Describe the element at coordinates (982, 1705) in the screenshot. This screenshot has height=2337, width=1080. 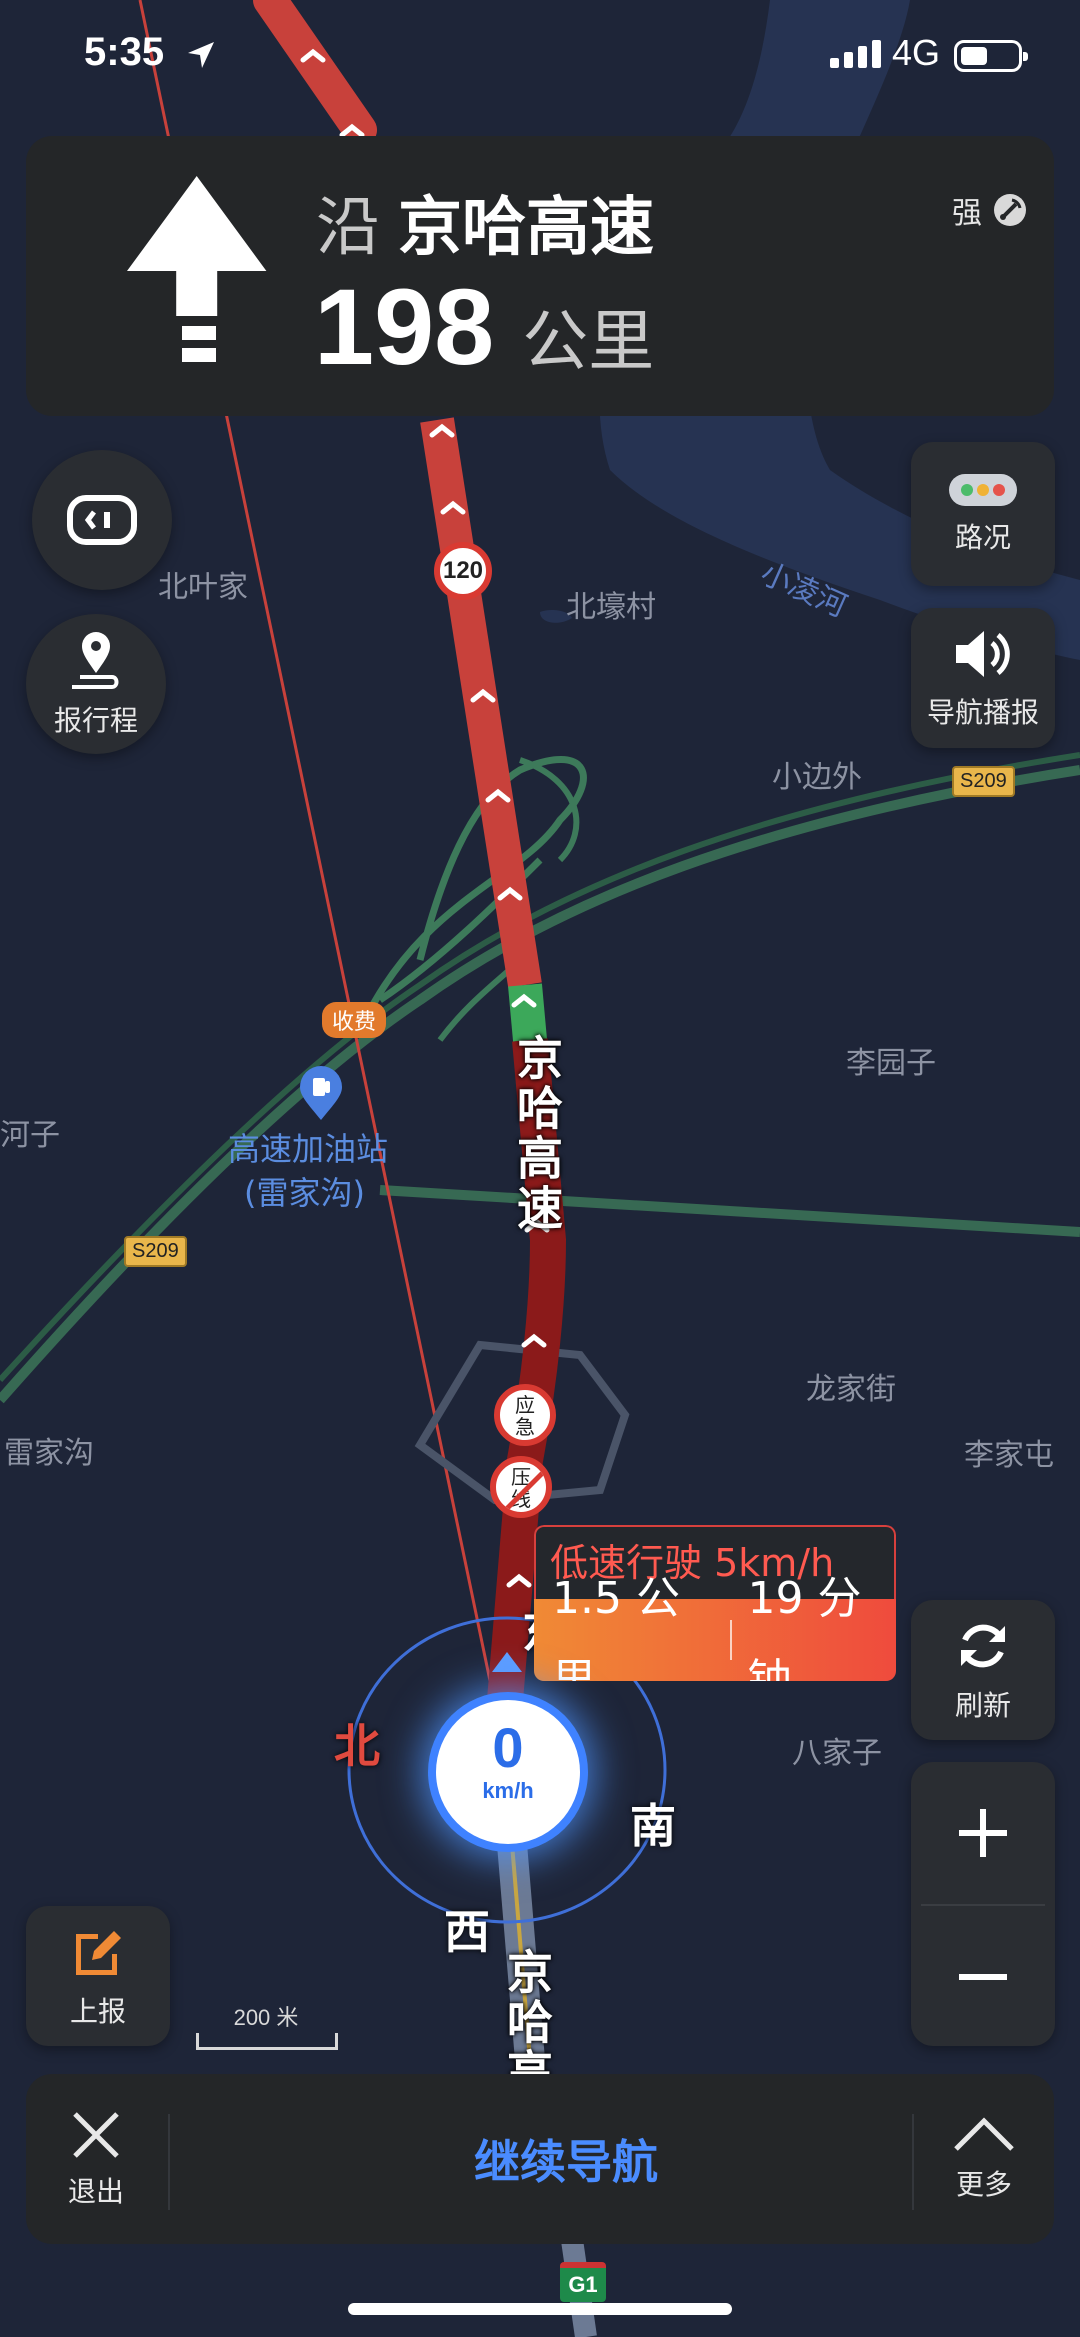
I see `refresh-label: 刷新` at that location.